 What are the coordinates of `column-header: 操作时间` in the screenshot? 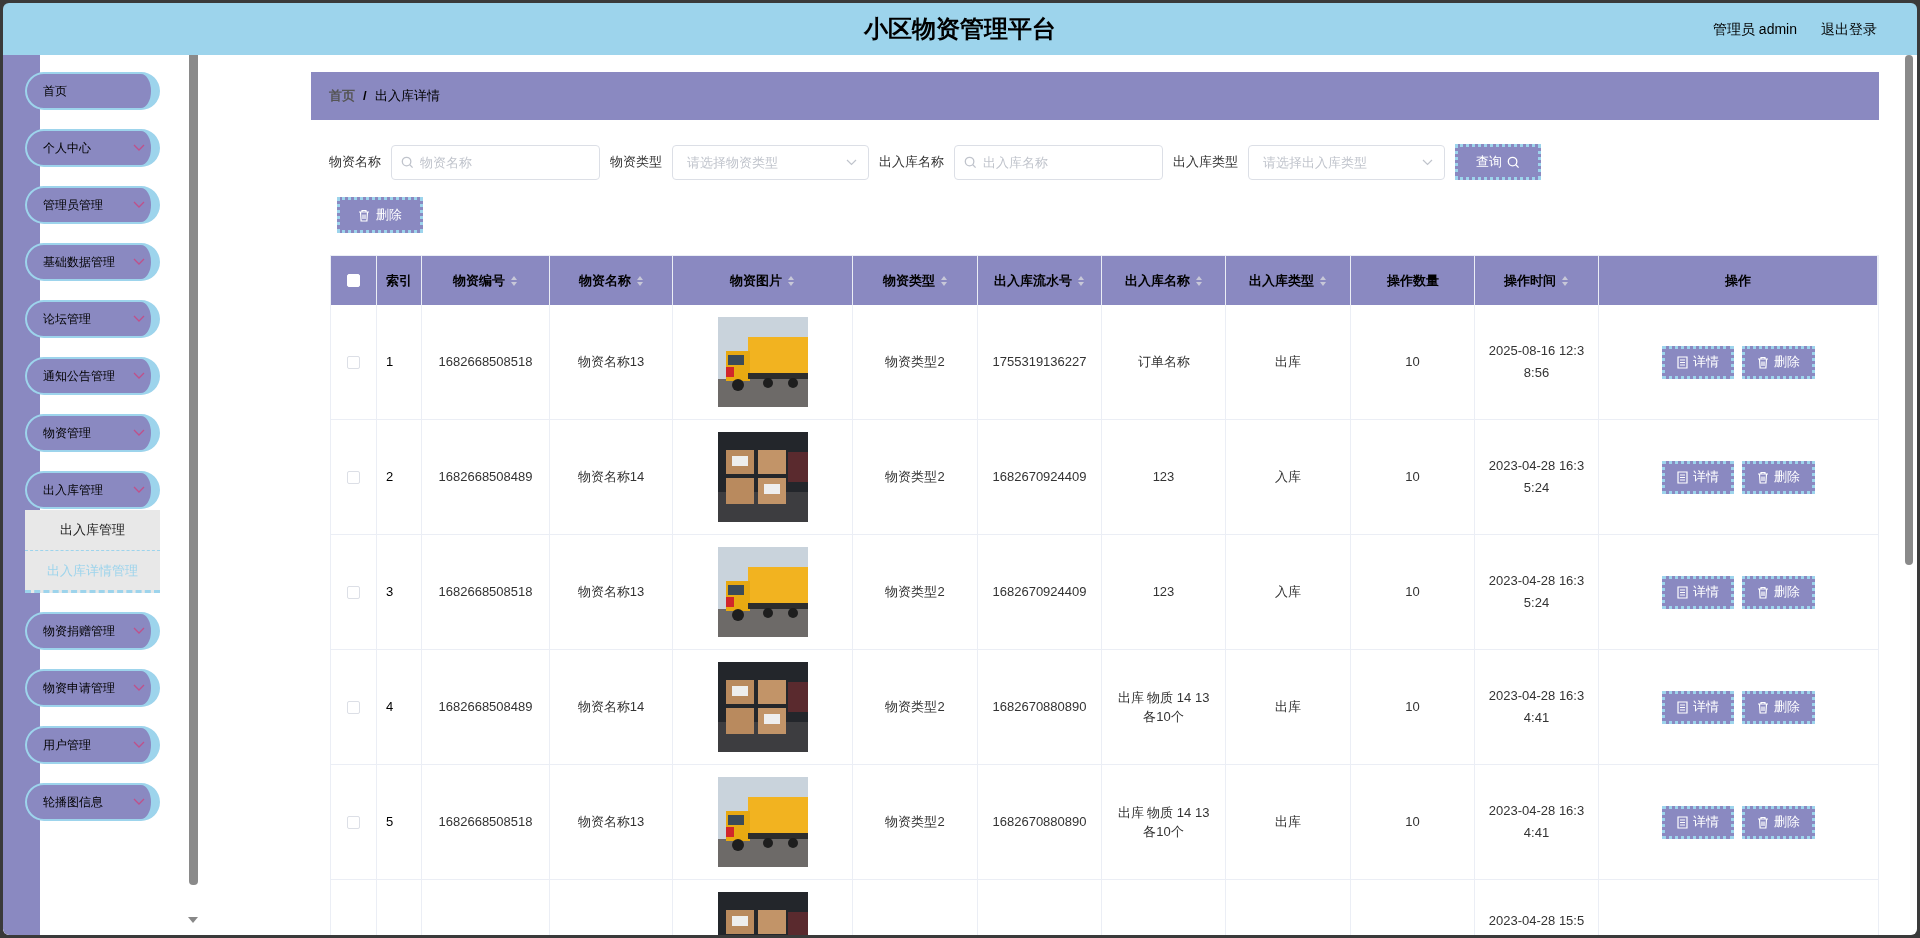 It's located at (1536, 280).